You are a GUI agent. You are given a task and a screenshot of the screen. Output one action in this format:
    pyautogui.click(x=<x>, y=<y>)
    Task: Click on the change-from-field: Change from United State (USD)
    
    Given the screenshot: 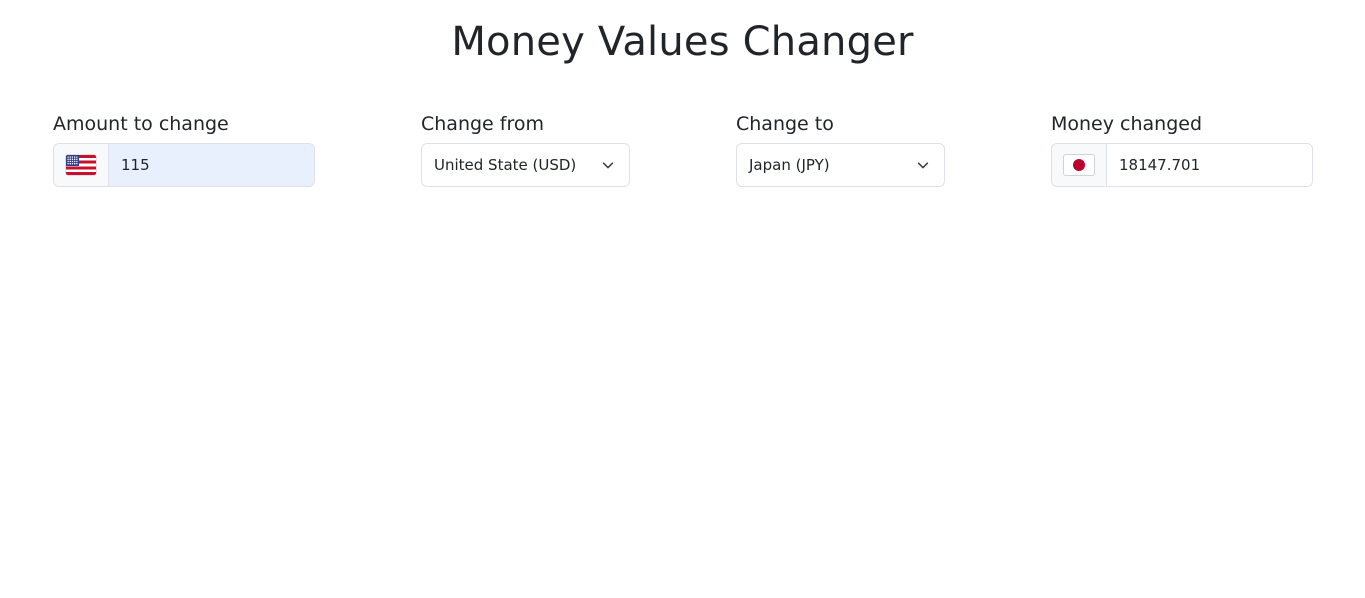 What is the action you would take?
    pyautogui.click(x=525, y=149)
    